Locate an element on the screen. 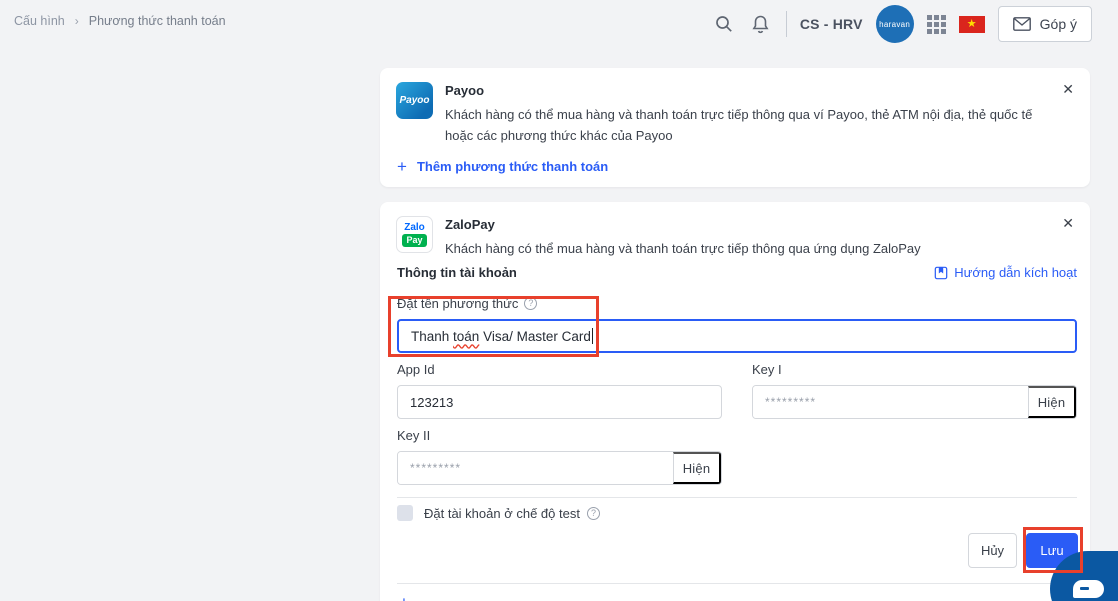 The image size is (1118, 601). feedback-button: Góp ý is located at coordinates (1044, 24).